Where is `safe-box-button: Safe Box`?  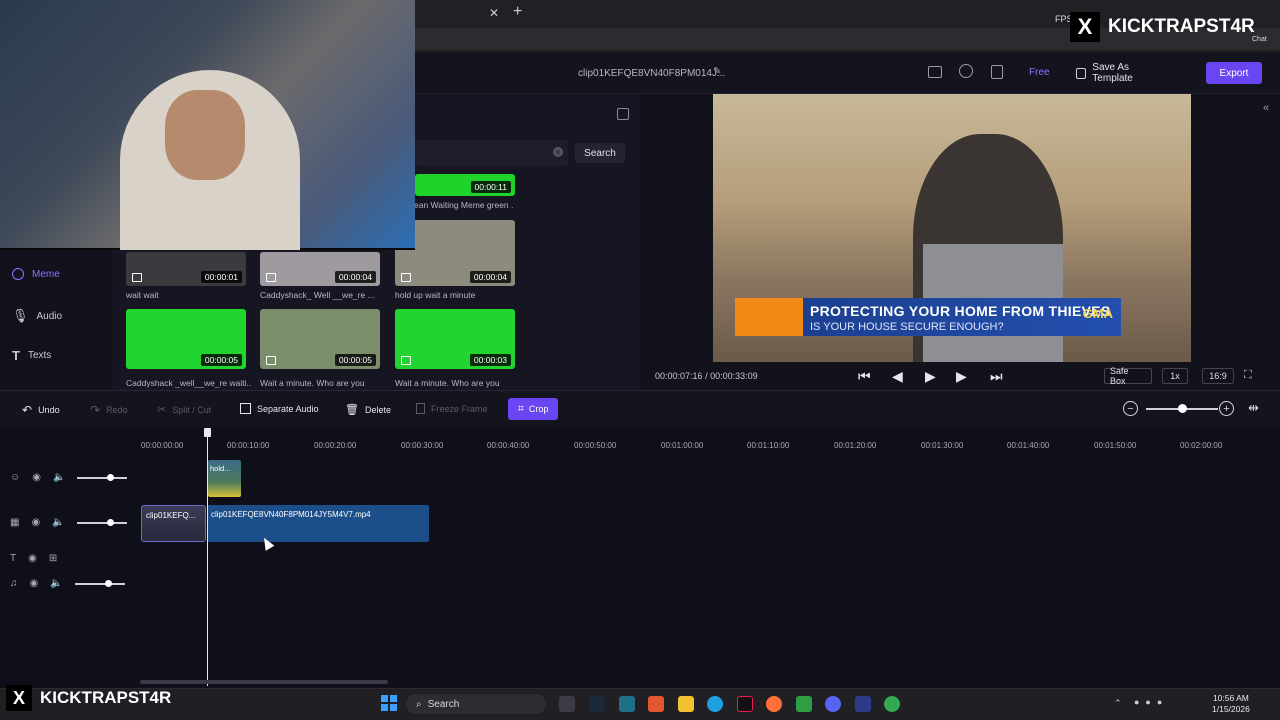 safe-box-button: Safe Box is located at coordinates (1128, 376).